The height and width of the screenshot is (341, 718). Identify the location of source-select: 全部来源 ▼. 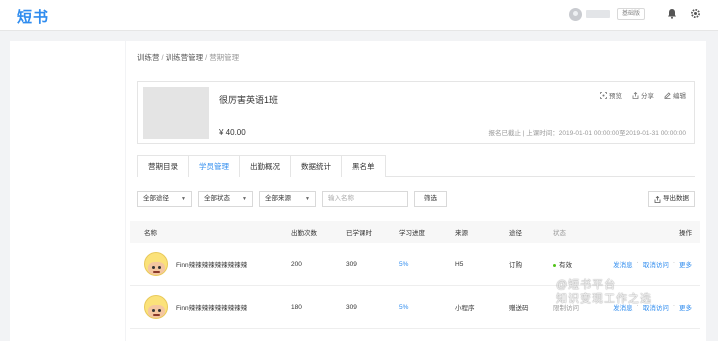
(287, 199).